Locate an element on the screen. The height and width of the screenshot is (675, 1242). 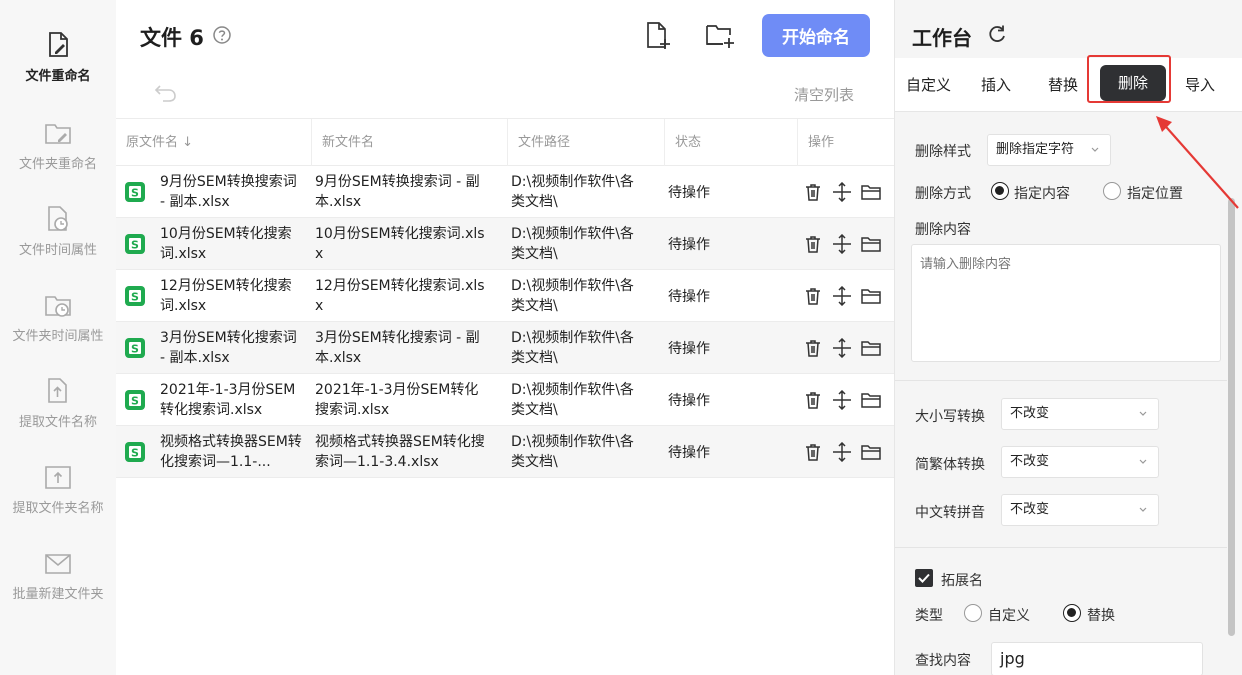
traditional-simplified-label: 简繁体转换 is located at coordinates (950, 465).